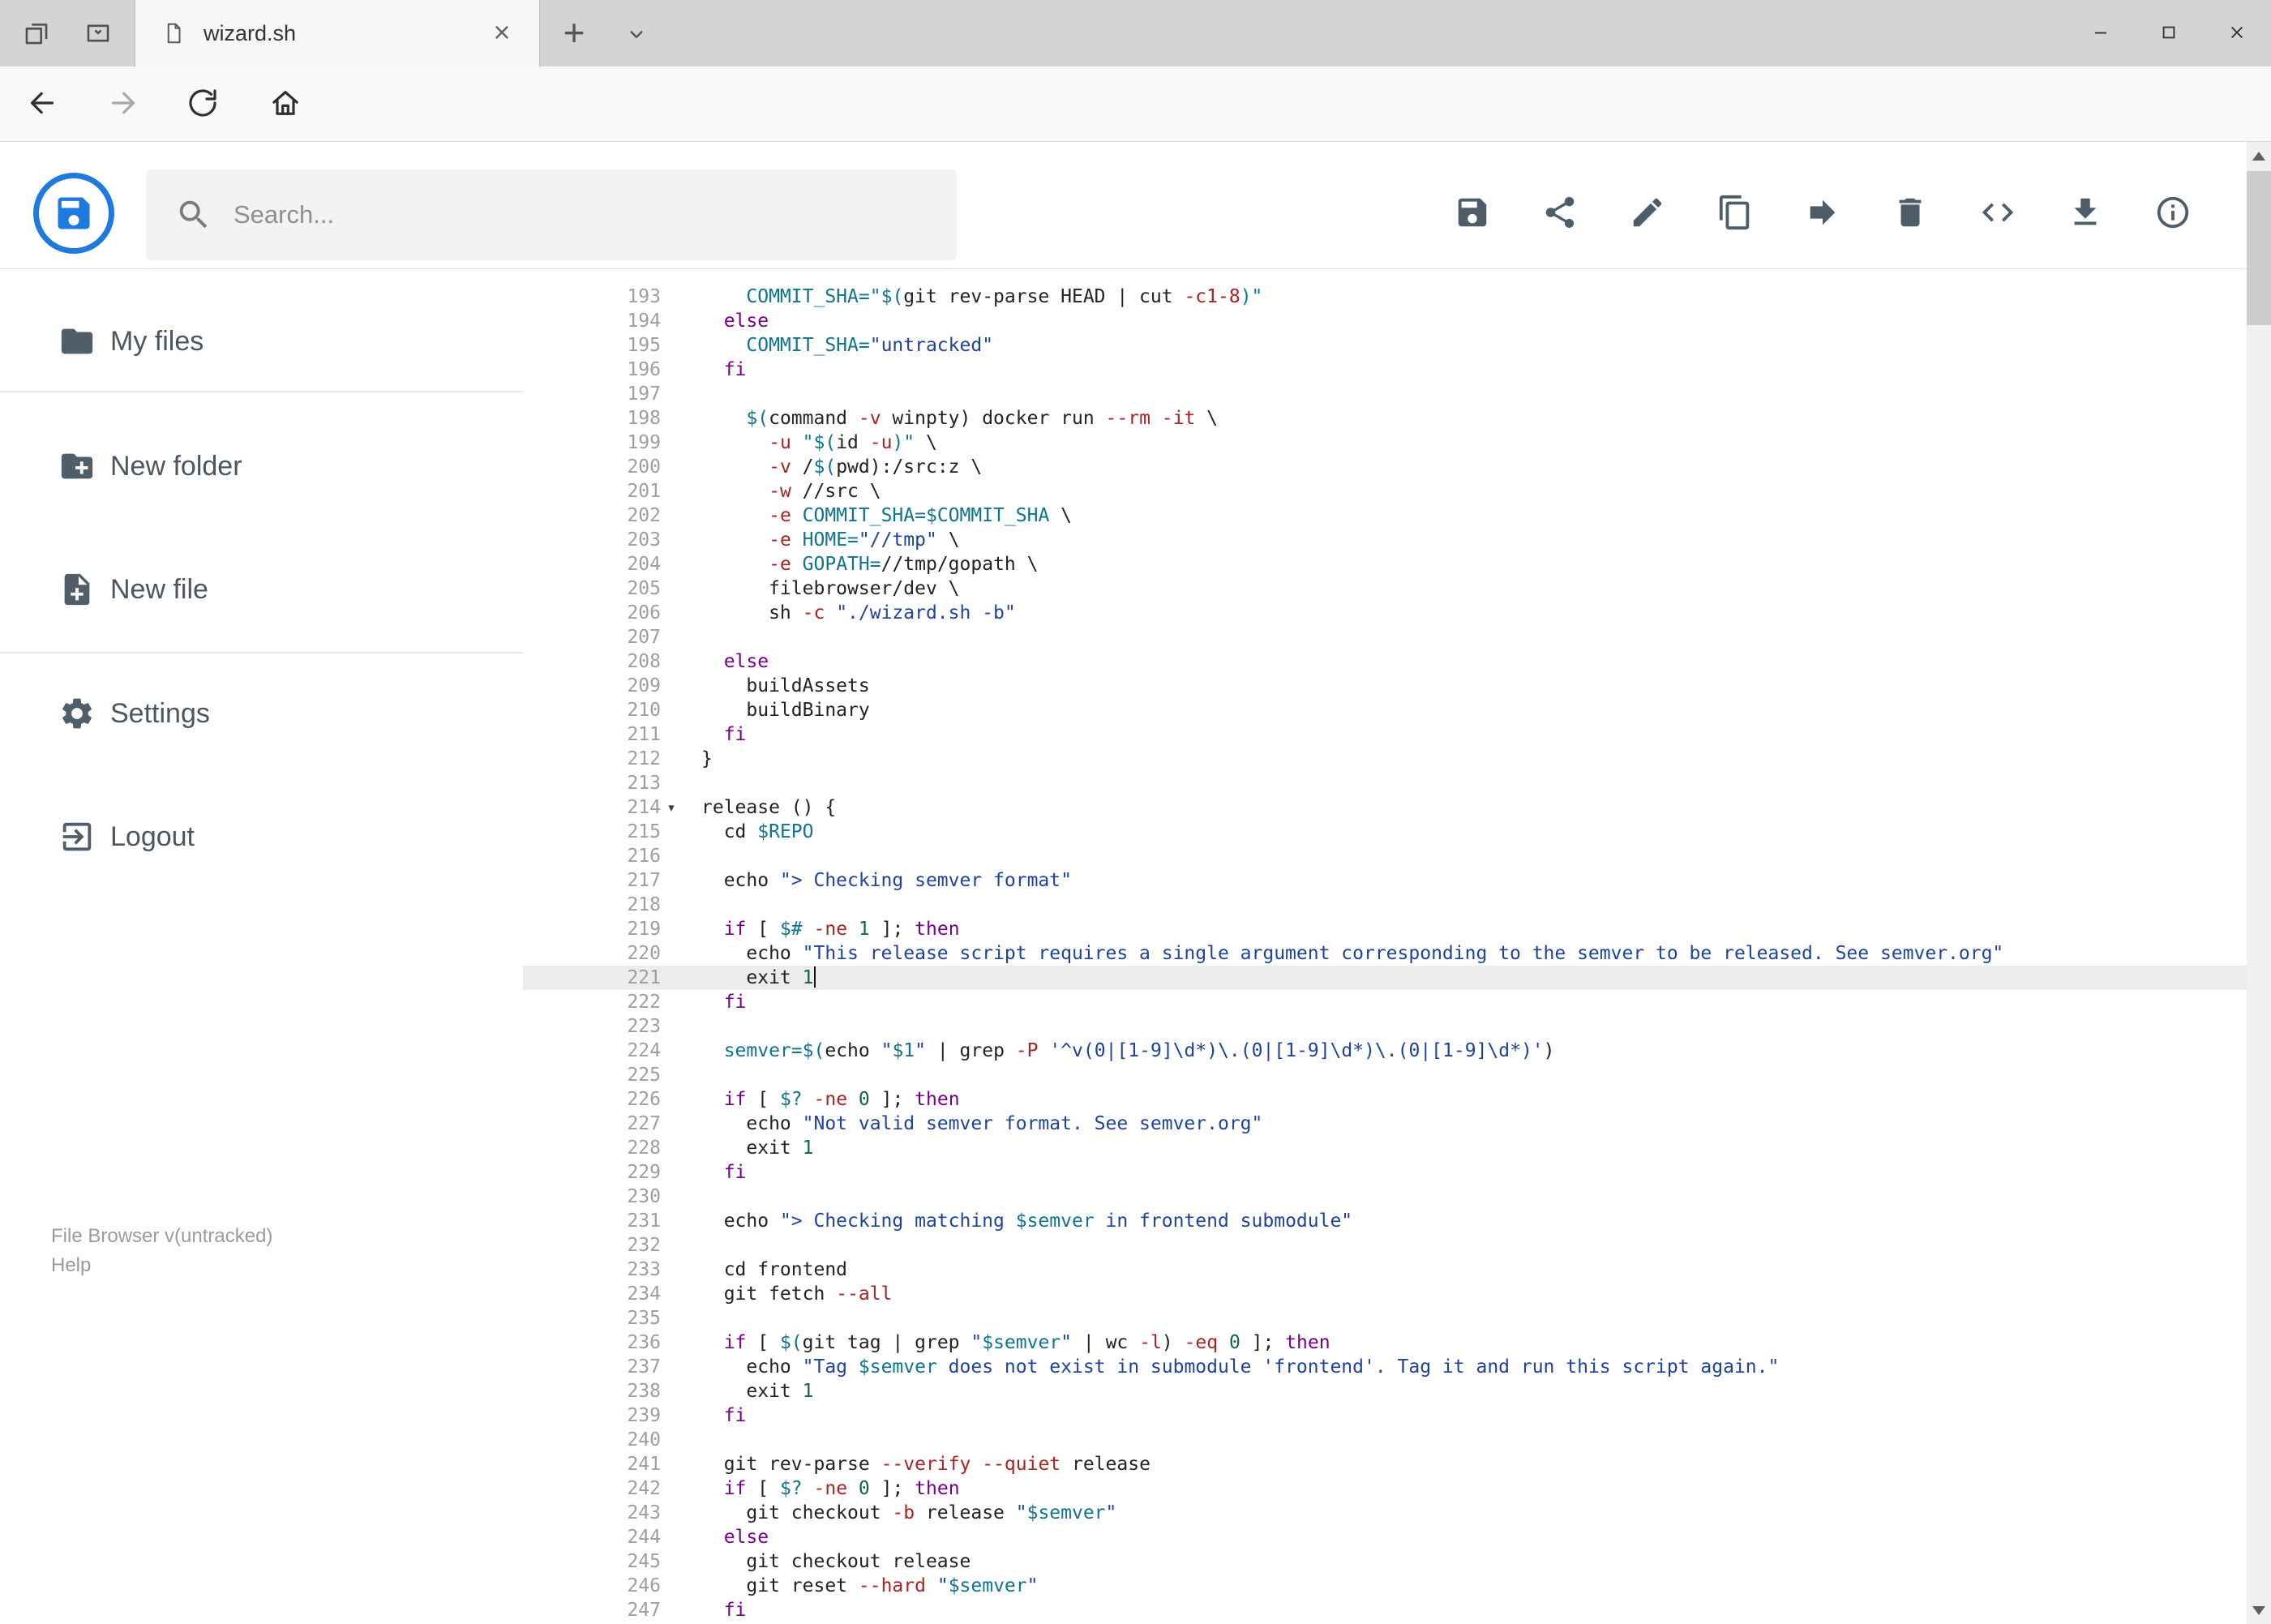 The height and width of the screenshot is (1624, 2271). I want to click on code-line: 217 echo "> Checking semver format", so click(1385, 880).